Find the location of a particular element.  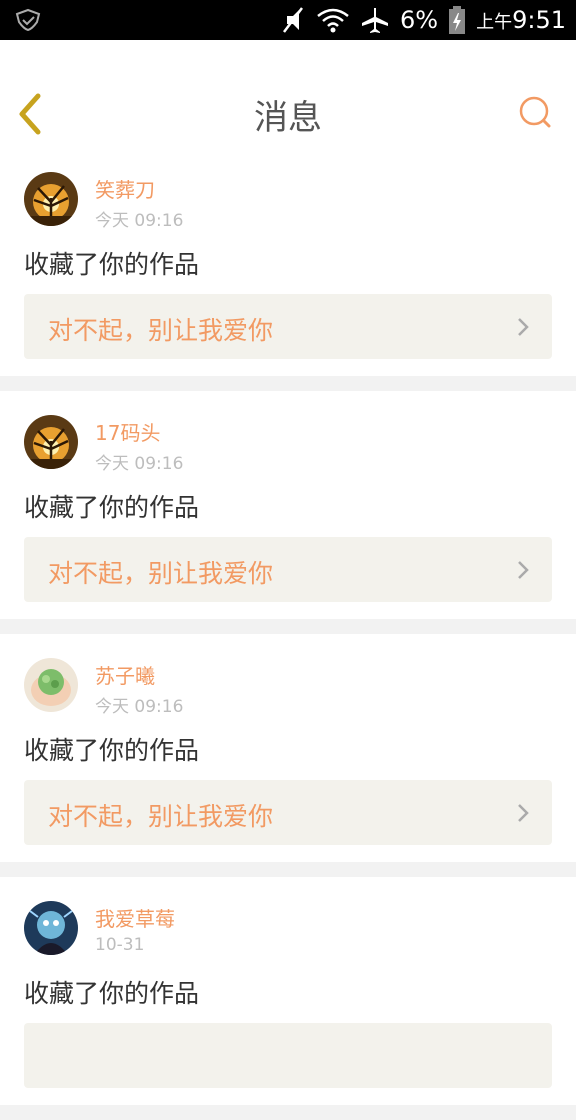

username: 笑葬刀 is located at coordinates (125, 188).